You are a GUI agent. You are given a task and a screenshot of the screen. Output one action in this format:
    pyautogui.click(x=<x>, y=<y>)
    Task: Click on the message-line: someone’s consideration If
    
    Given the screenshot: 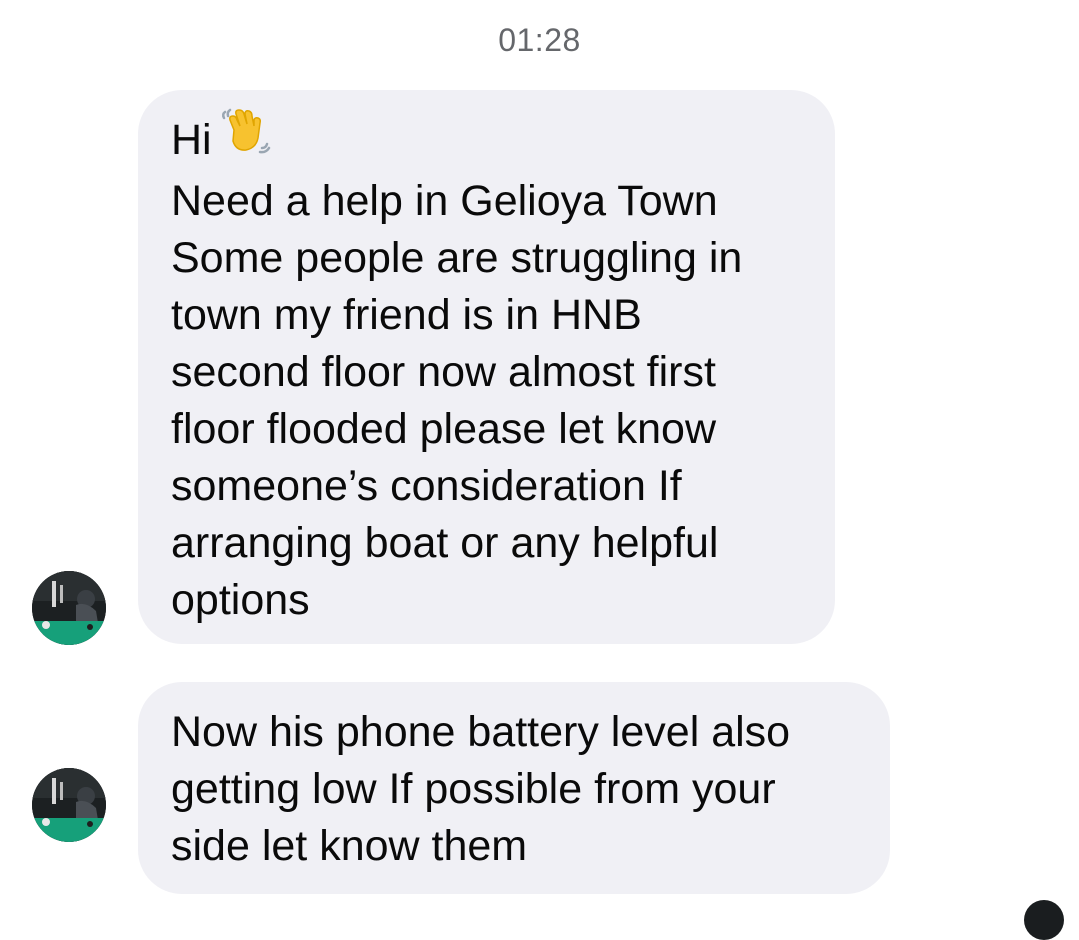 What is the action you would take?
    pyautogui.click(x=426, y=486)
    